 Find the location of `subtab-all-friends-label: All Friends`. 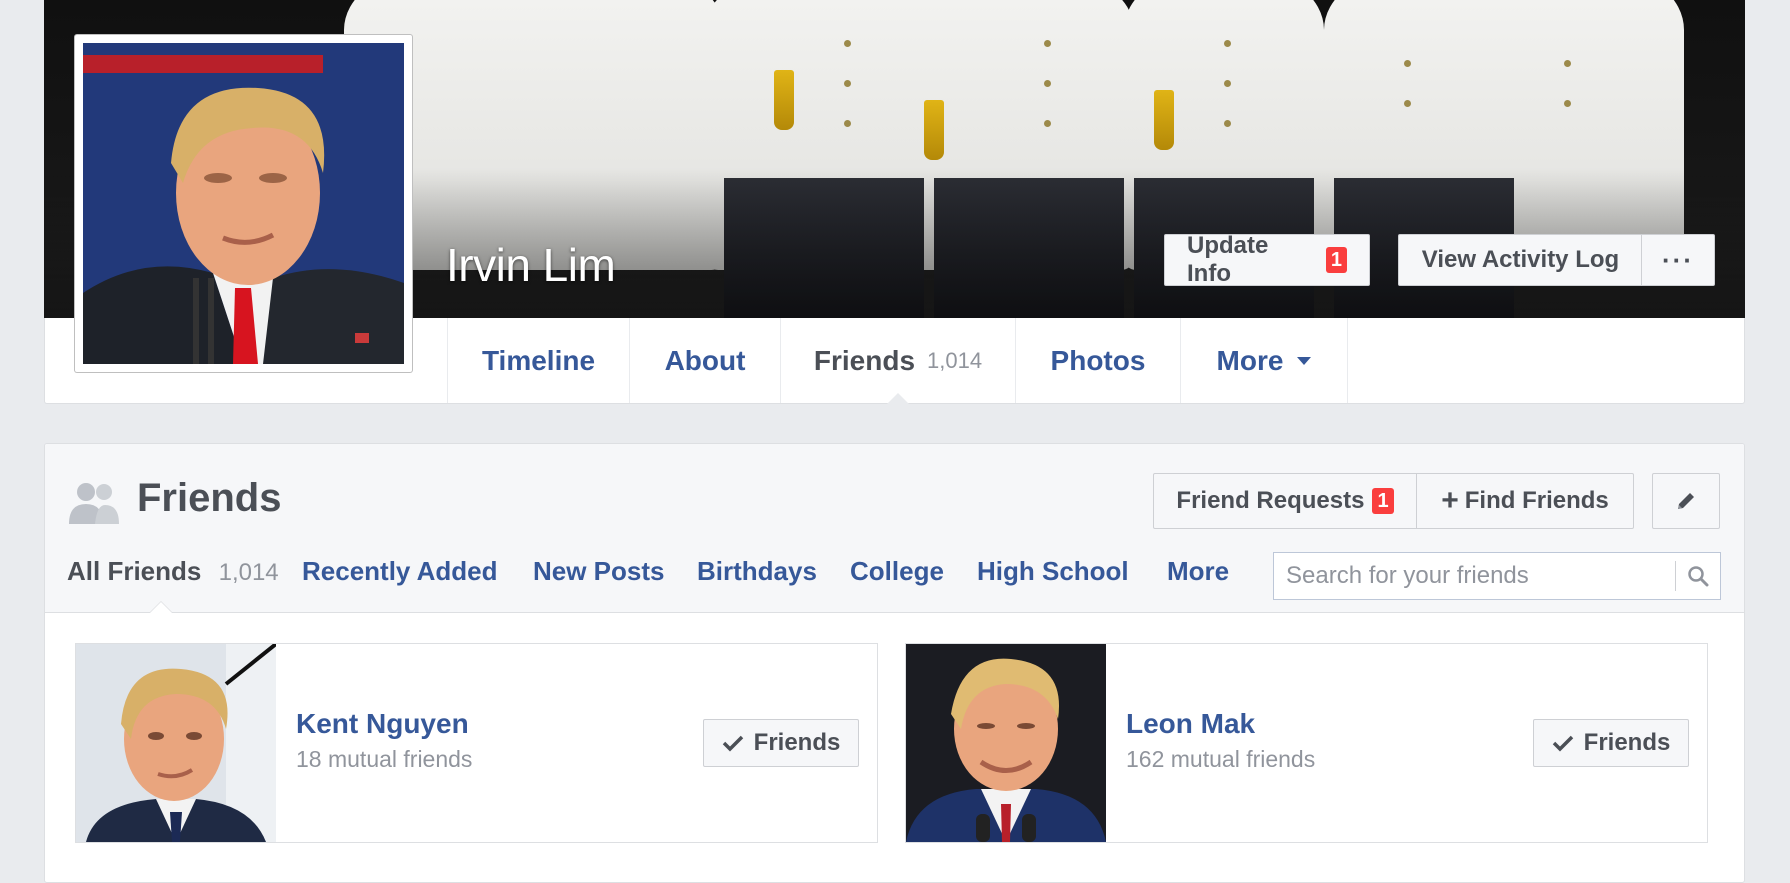

subtab-all-friends-label: All Friends is located at coordinates (134, 571).